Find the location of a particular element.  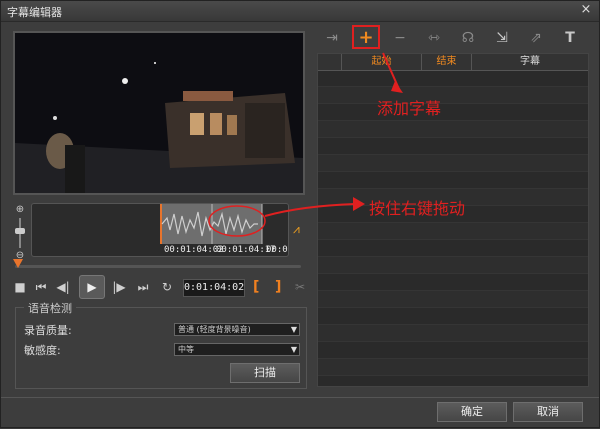

sensitivity-value: 中等 is located at coordinates (186, 349).